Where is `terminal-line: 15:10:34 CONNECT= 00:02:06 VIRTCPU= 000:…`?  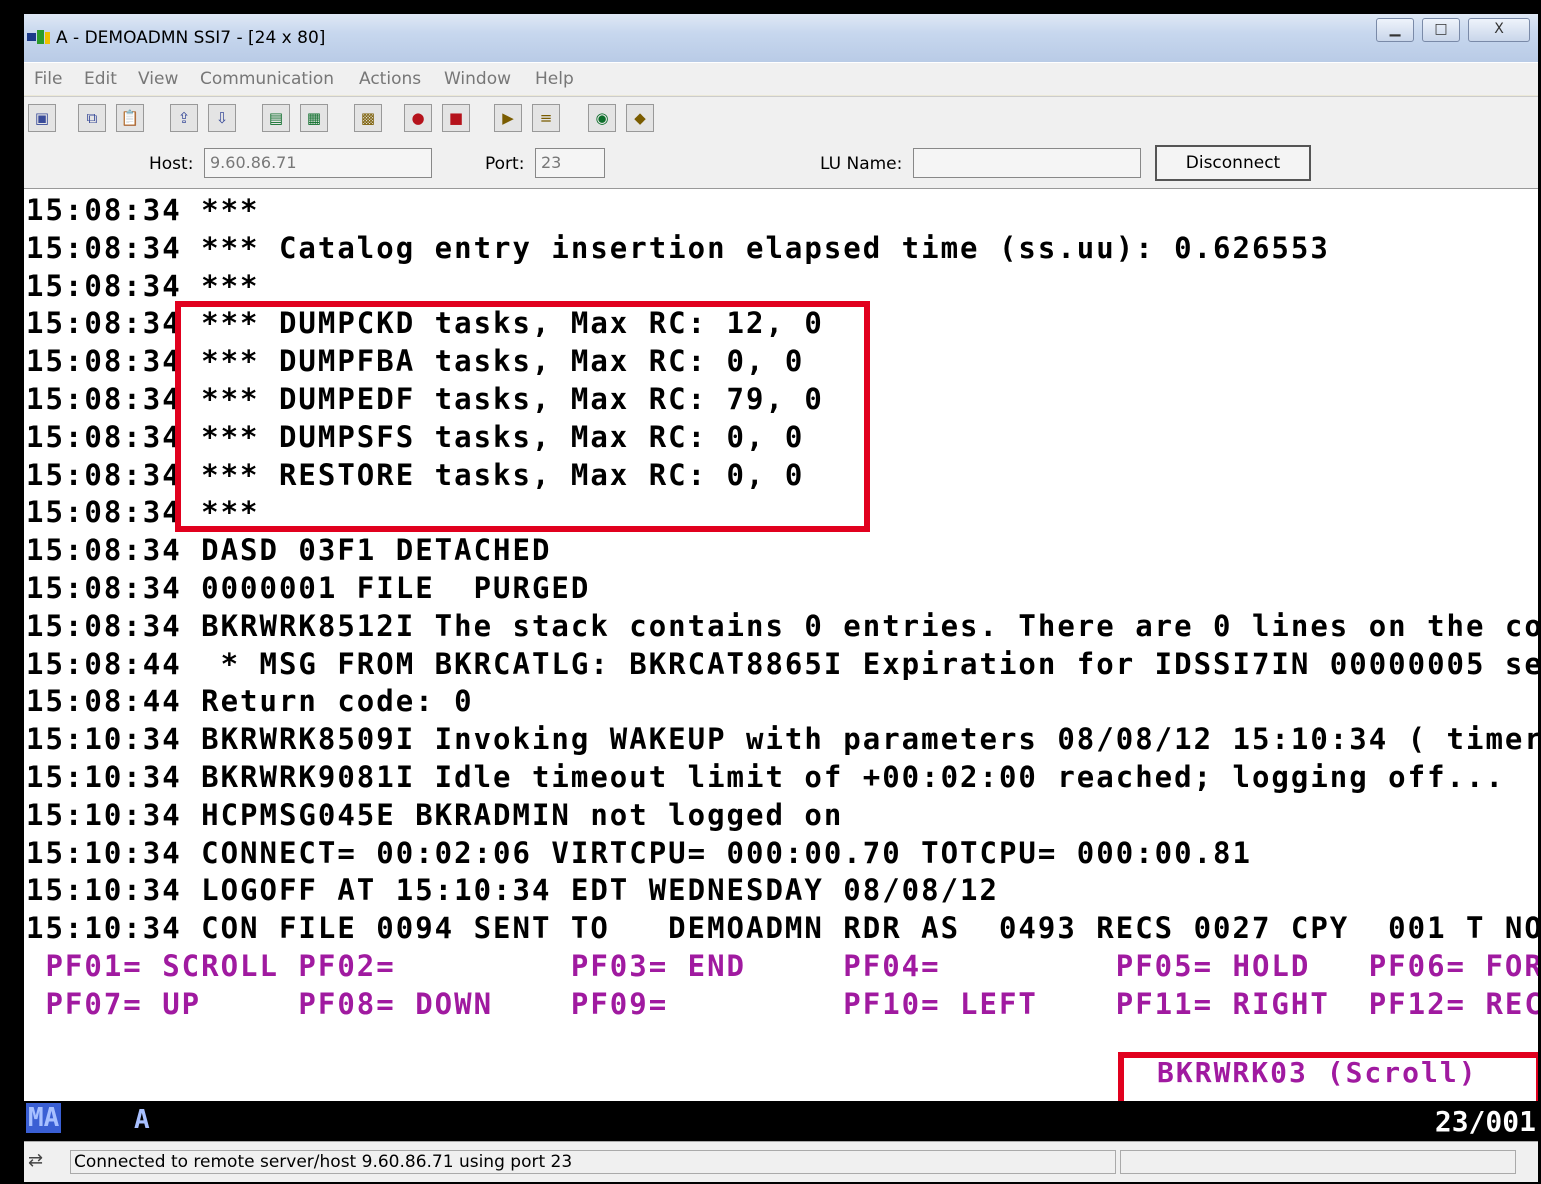
terminal-line: 15:10:34 CONNECT= 00:02:06 VIRTCPU= 000:… is located at coordinates (639, 852).